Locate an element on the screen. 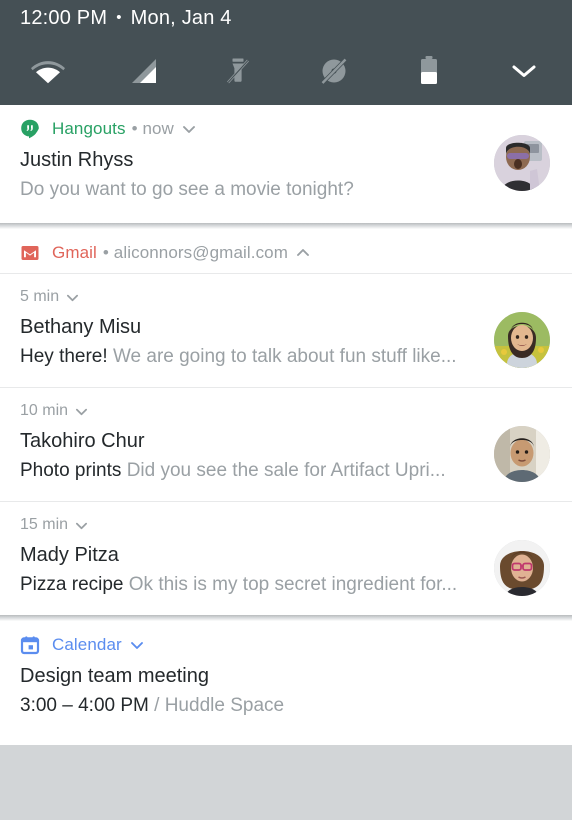  calendar-event-details: 3:00 – 4:00 PM / Huddle Space is located at coordinates (241, 706).